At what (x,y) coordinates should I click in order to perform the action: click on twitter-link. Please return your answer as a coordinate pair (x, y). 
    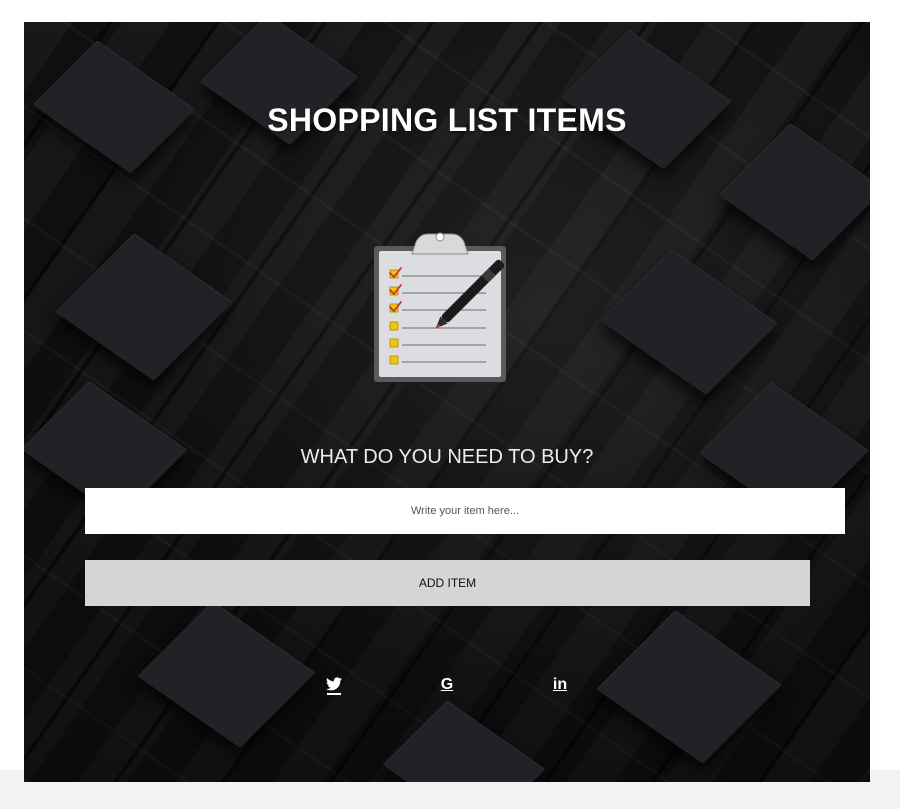
    Looking at the image, I should click on (334, 686).